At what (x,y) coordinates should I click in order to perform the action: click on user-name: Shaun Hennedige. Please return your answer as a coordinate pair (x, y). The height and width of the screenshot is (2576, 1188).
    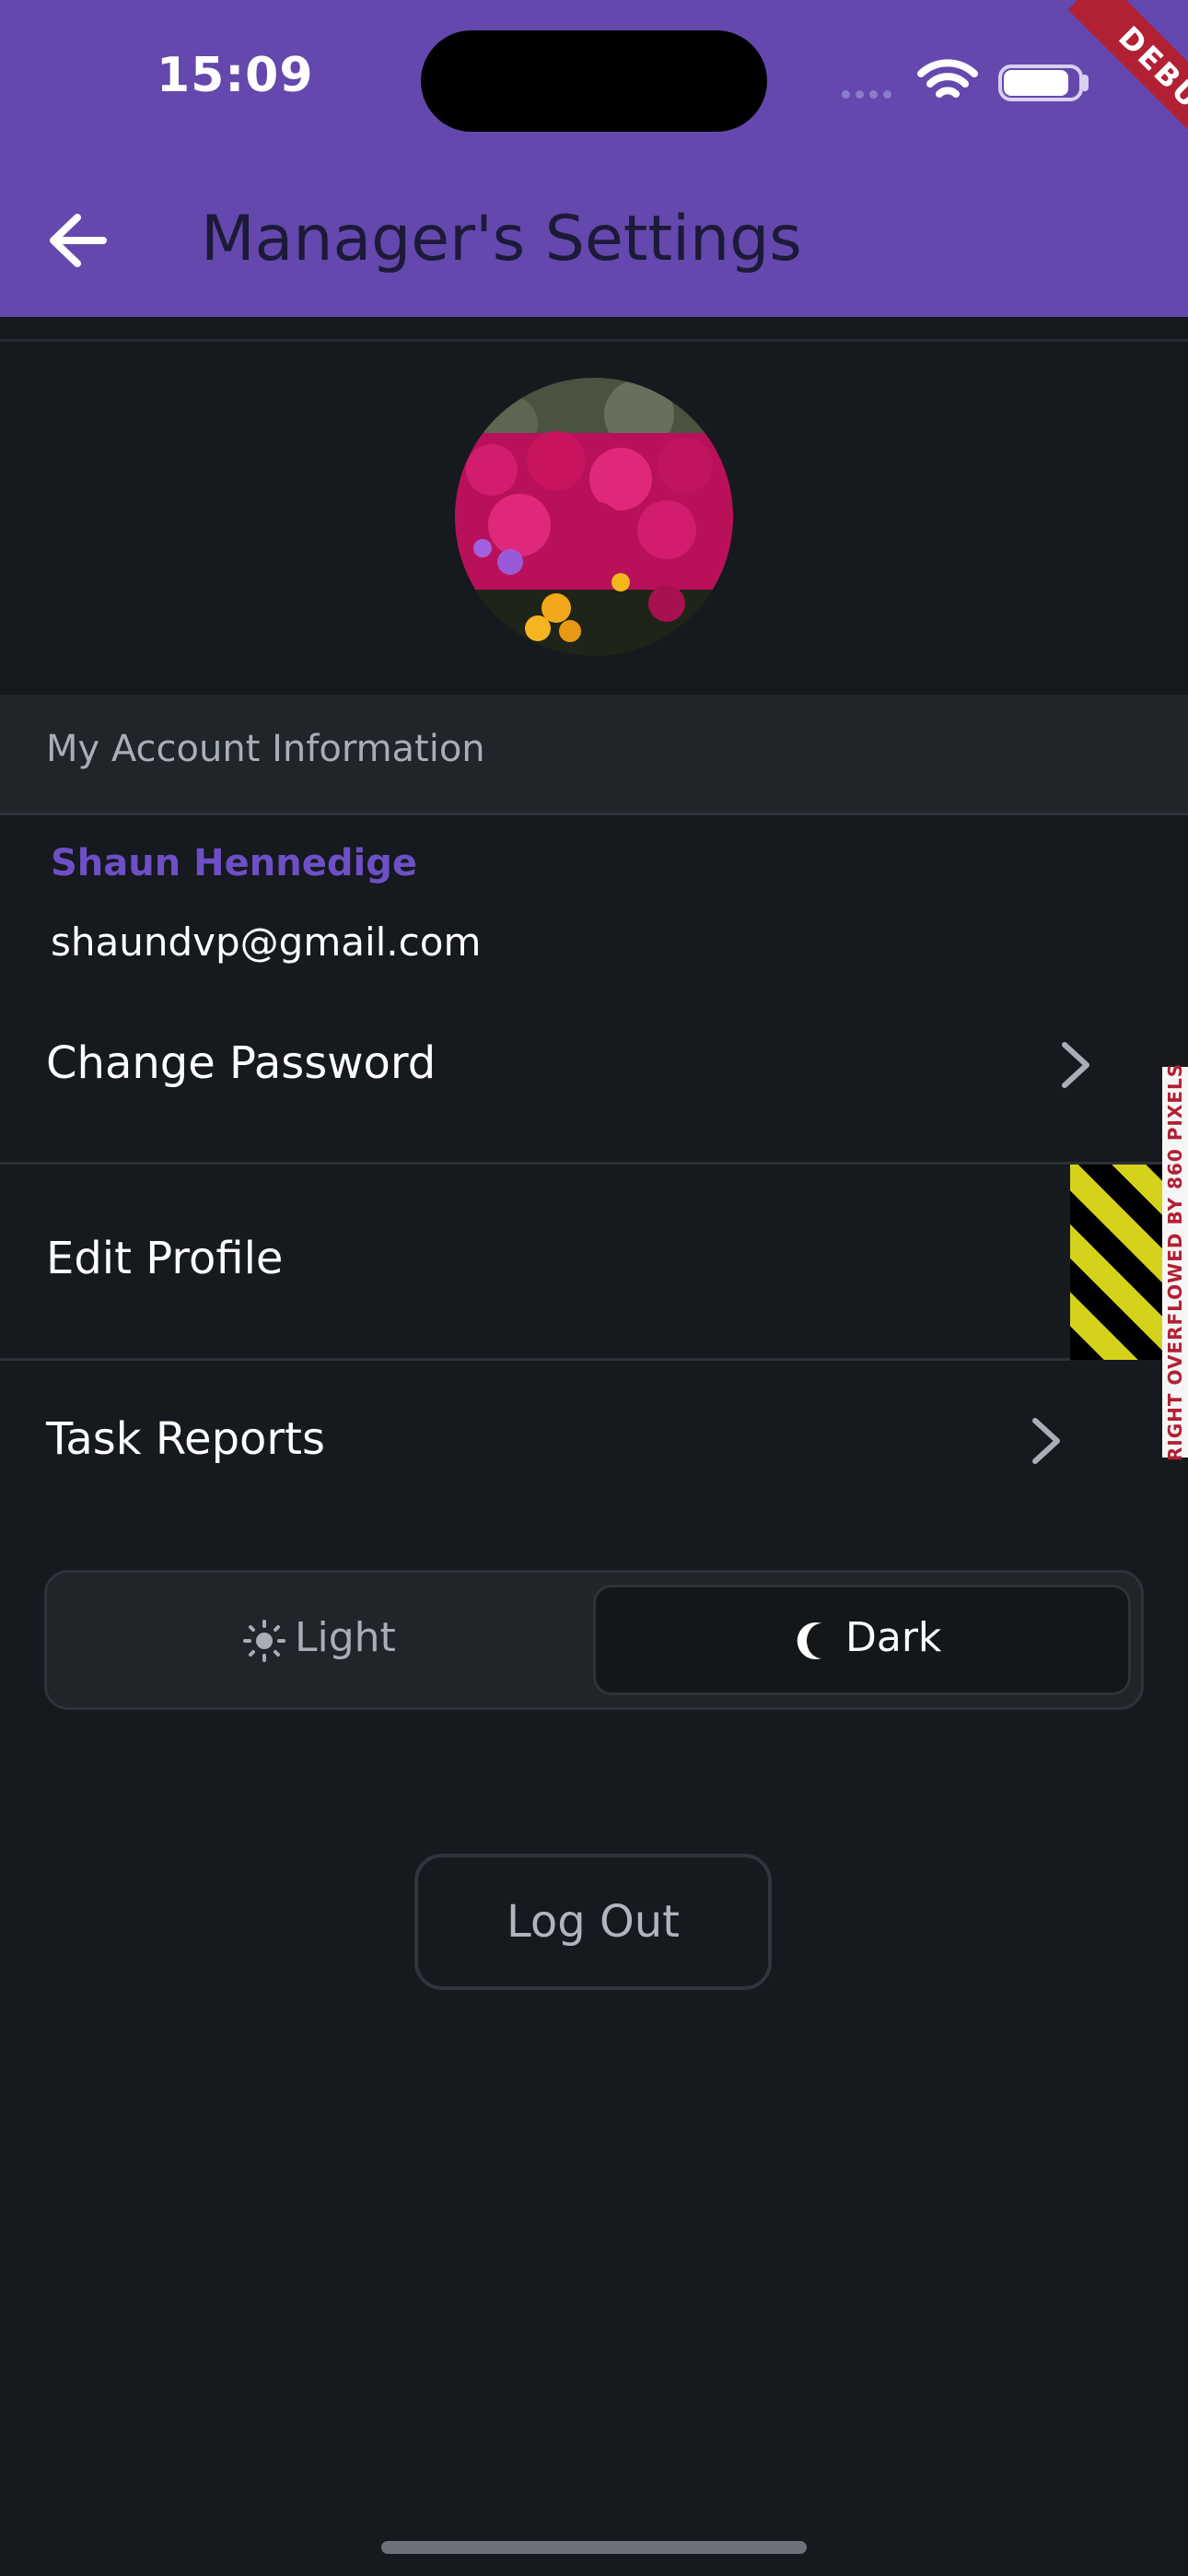
    Looking at the image, I should click on (234, 863).